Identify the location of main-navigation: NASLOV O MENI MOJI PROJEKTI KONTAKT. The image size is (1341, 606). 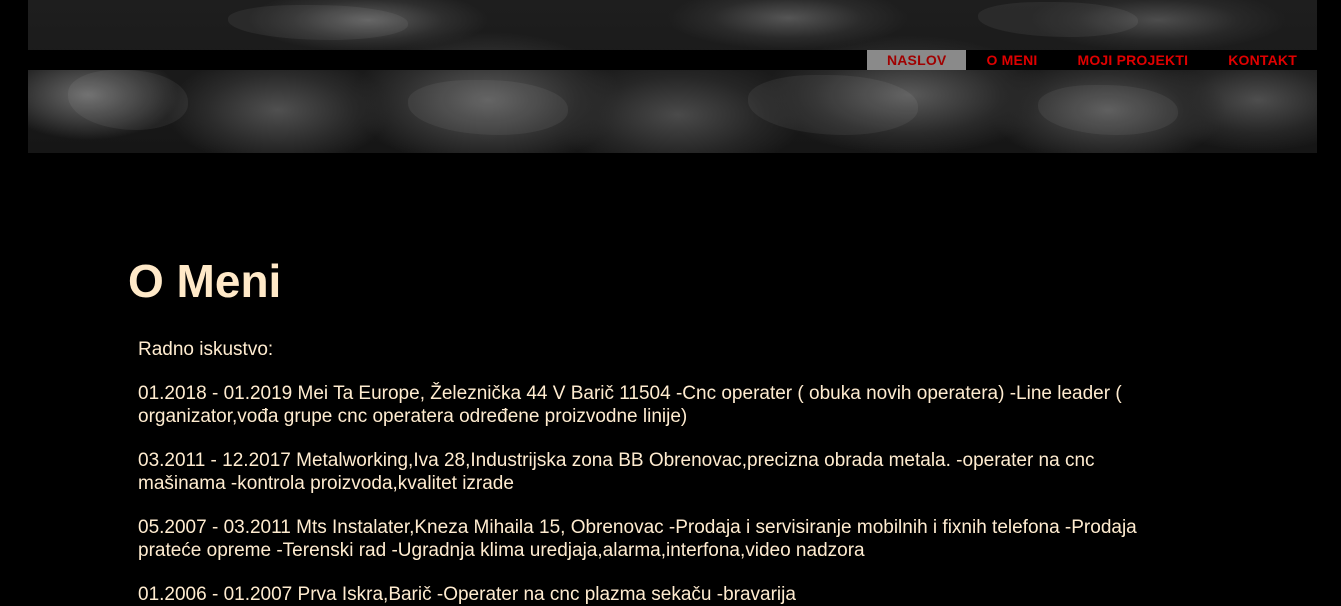
(672, 60).